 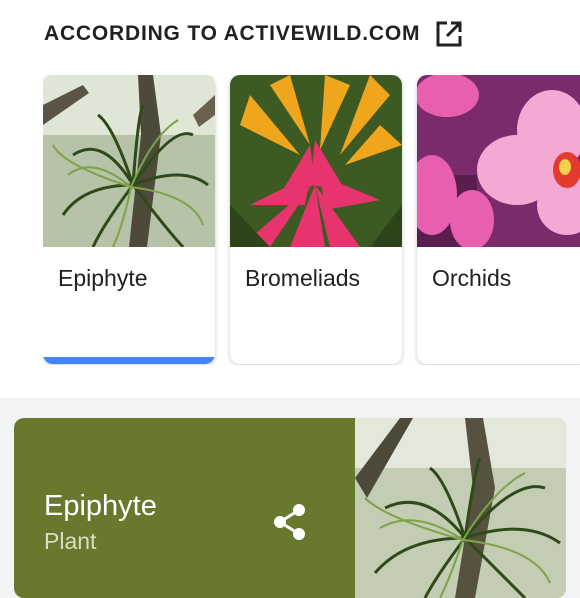 What do you see at coordinates (232, 34) in the screenshot?
I see `source-label: ACCORDING TO ACTIVEWILD.COM` at bounding box center [232, 34].